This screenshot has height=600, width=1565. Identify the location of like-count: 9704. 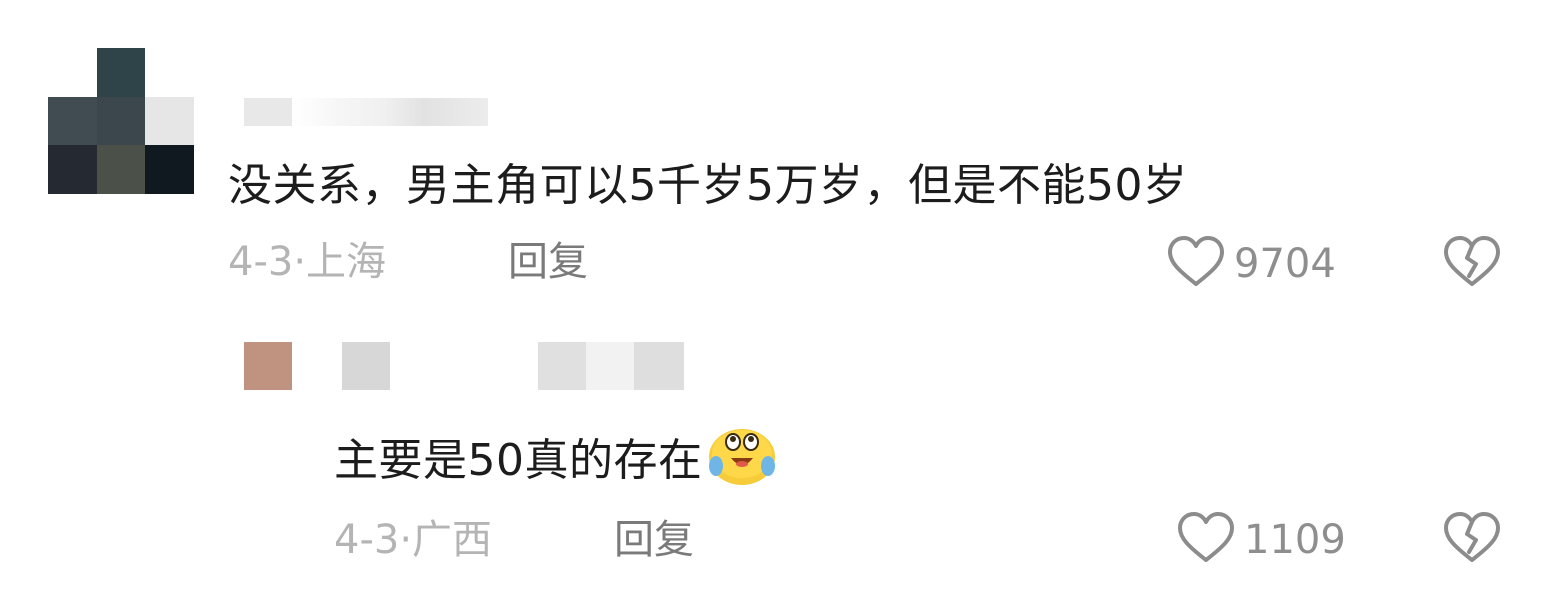
(1285, 264).